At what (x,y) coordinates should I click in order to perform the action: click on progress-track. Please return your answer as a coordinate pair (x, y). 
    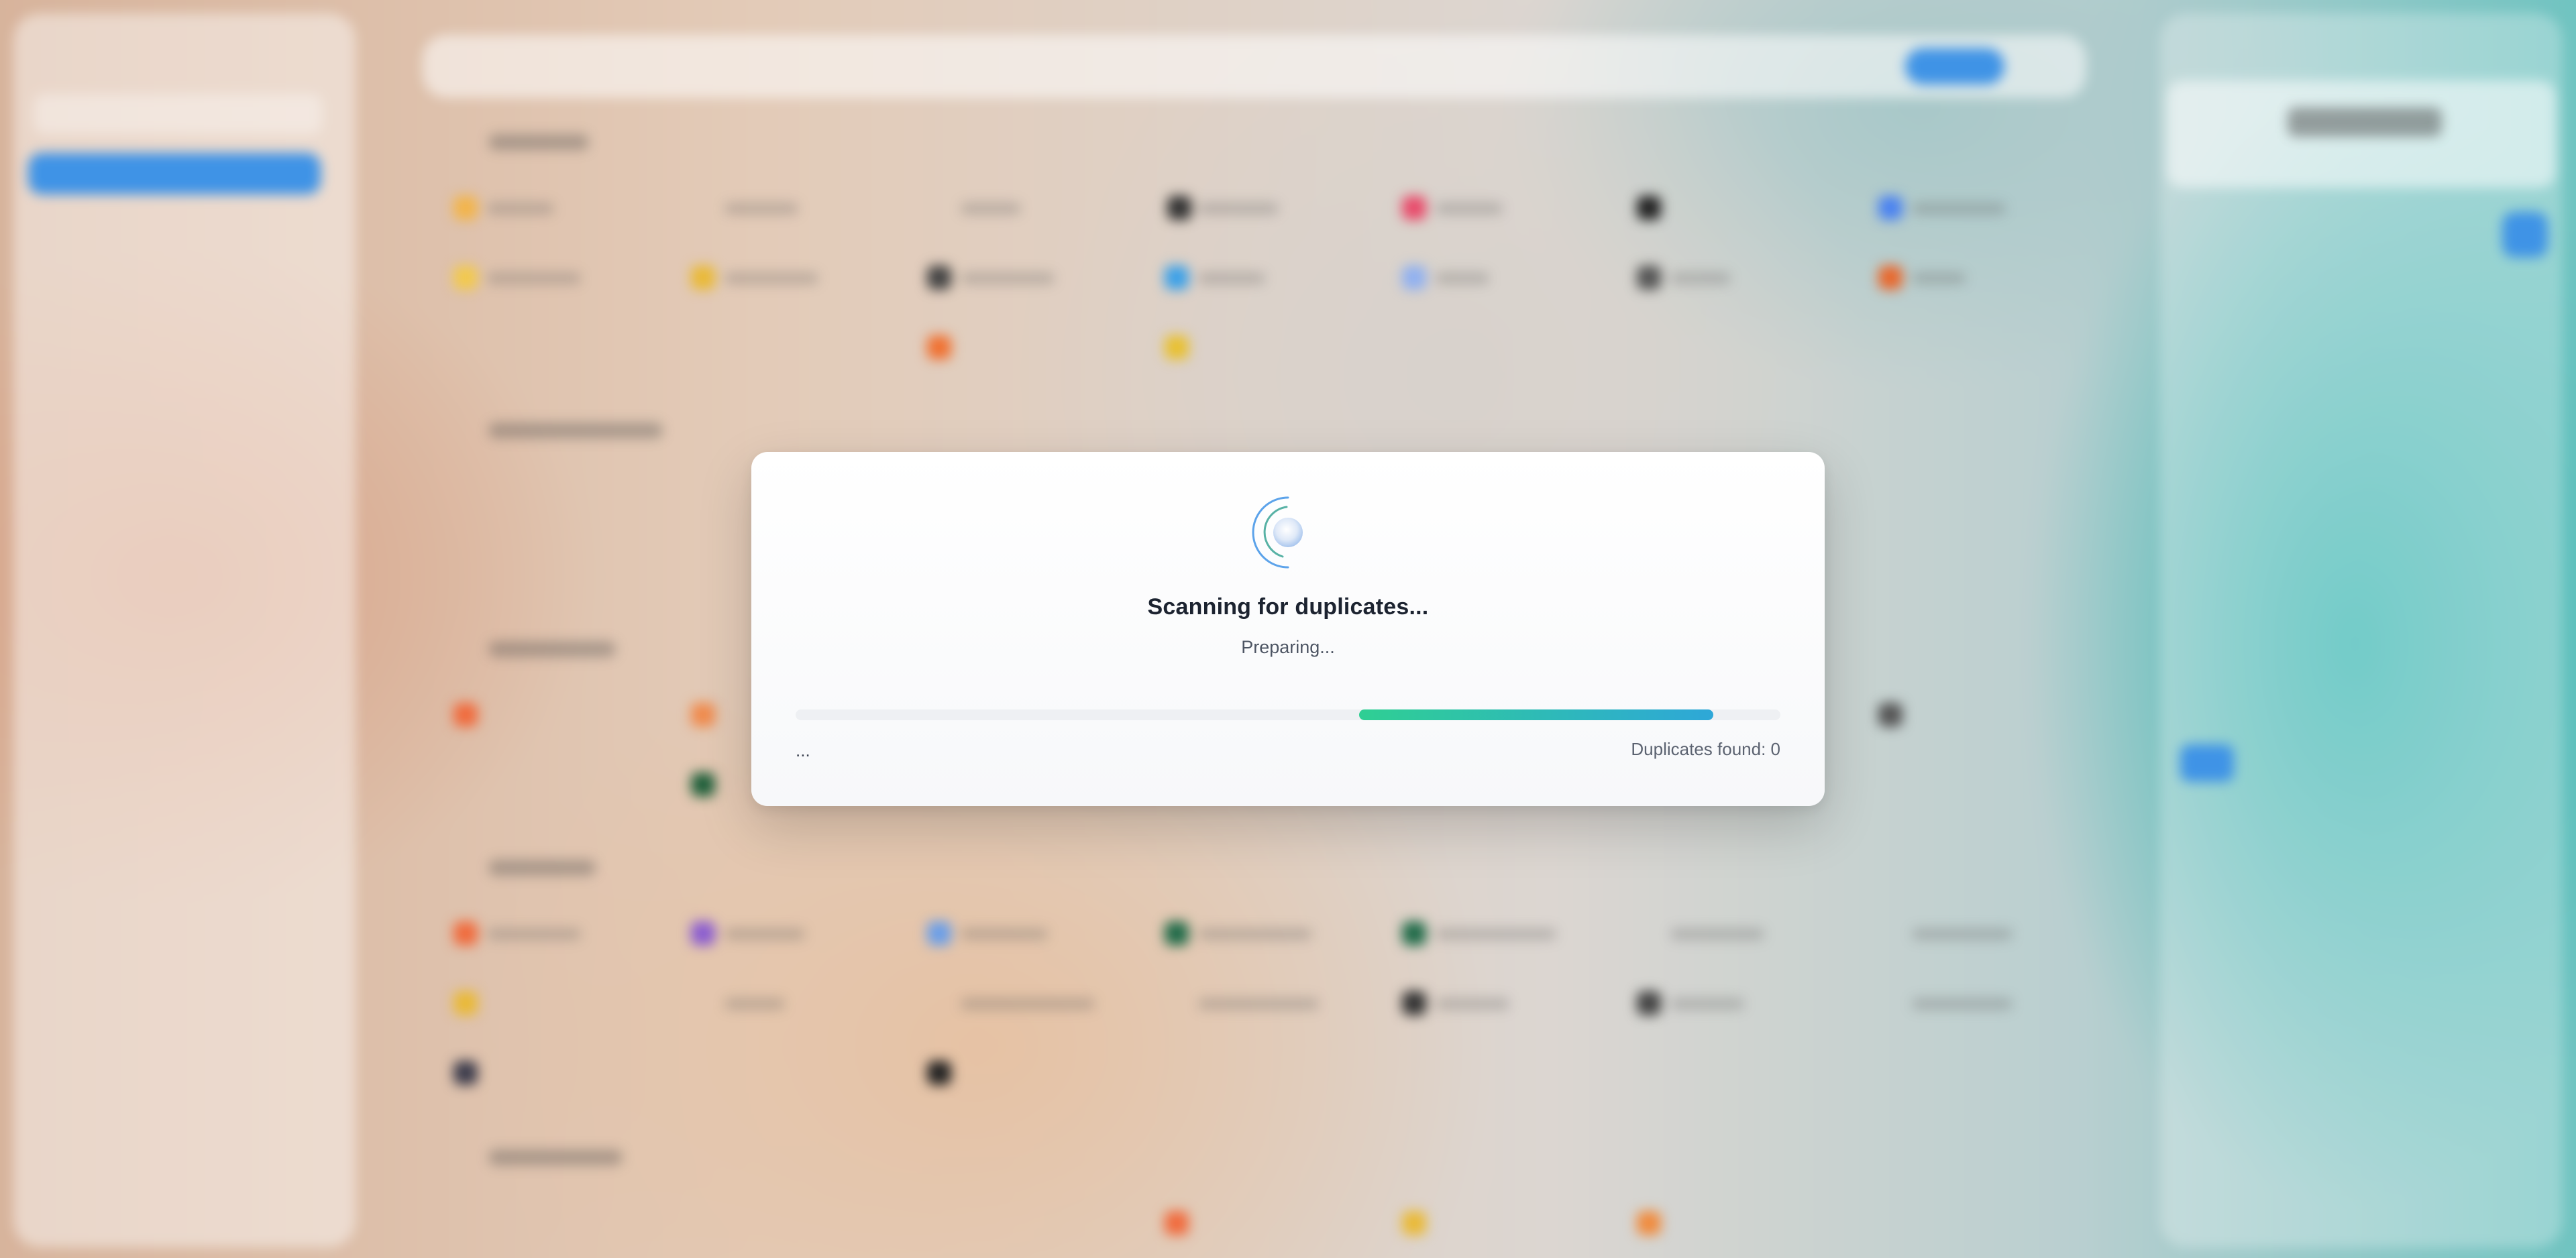
    Looking at the image, I should click on (1288, 715).